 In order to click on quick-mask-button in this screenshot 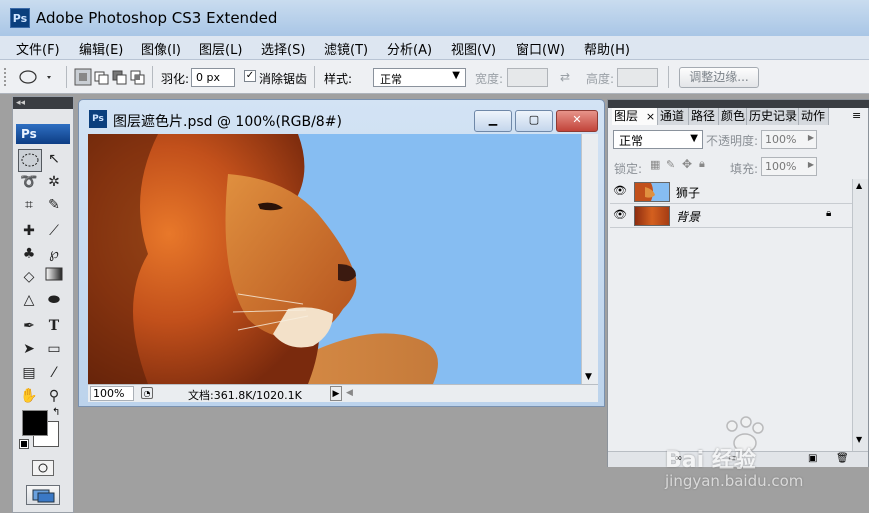, I will do `click(43, 468)`.